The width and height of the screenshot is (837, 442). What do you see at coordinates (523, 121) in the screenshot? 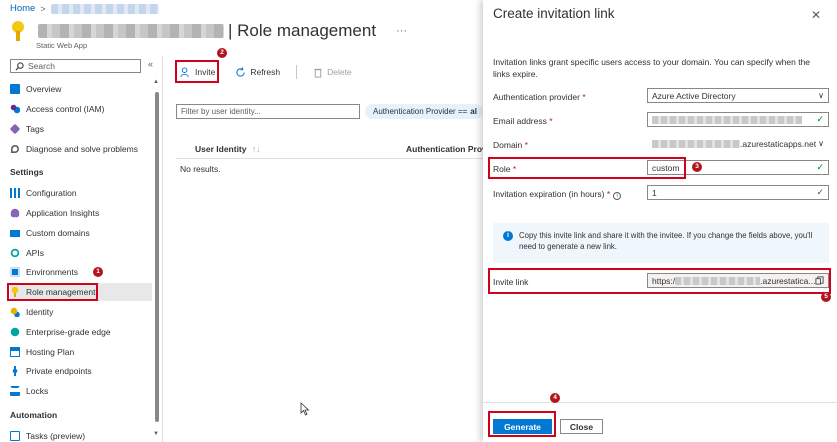
I see `email-label: Email address *` at bounding box center [523, 121].